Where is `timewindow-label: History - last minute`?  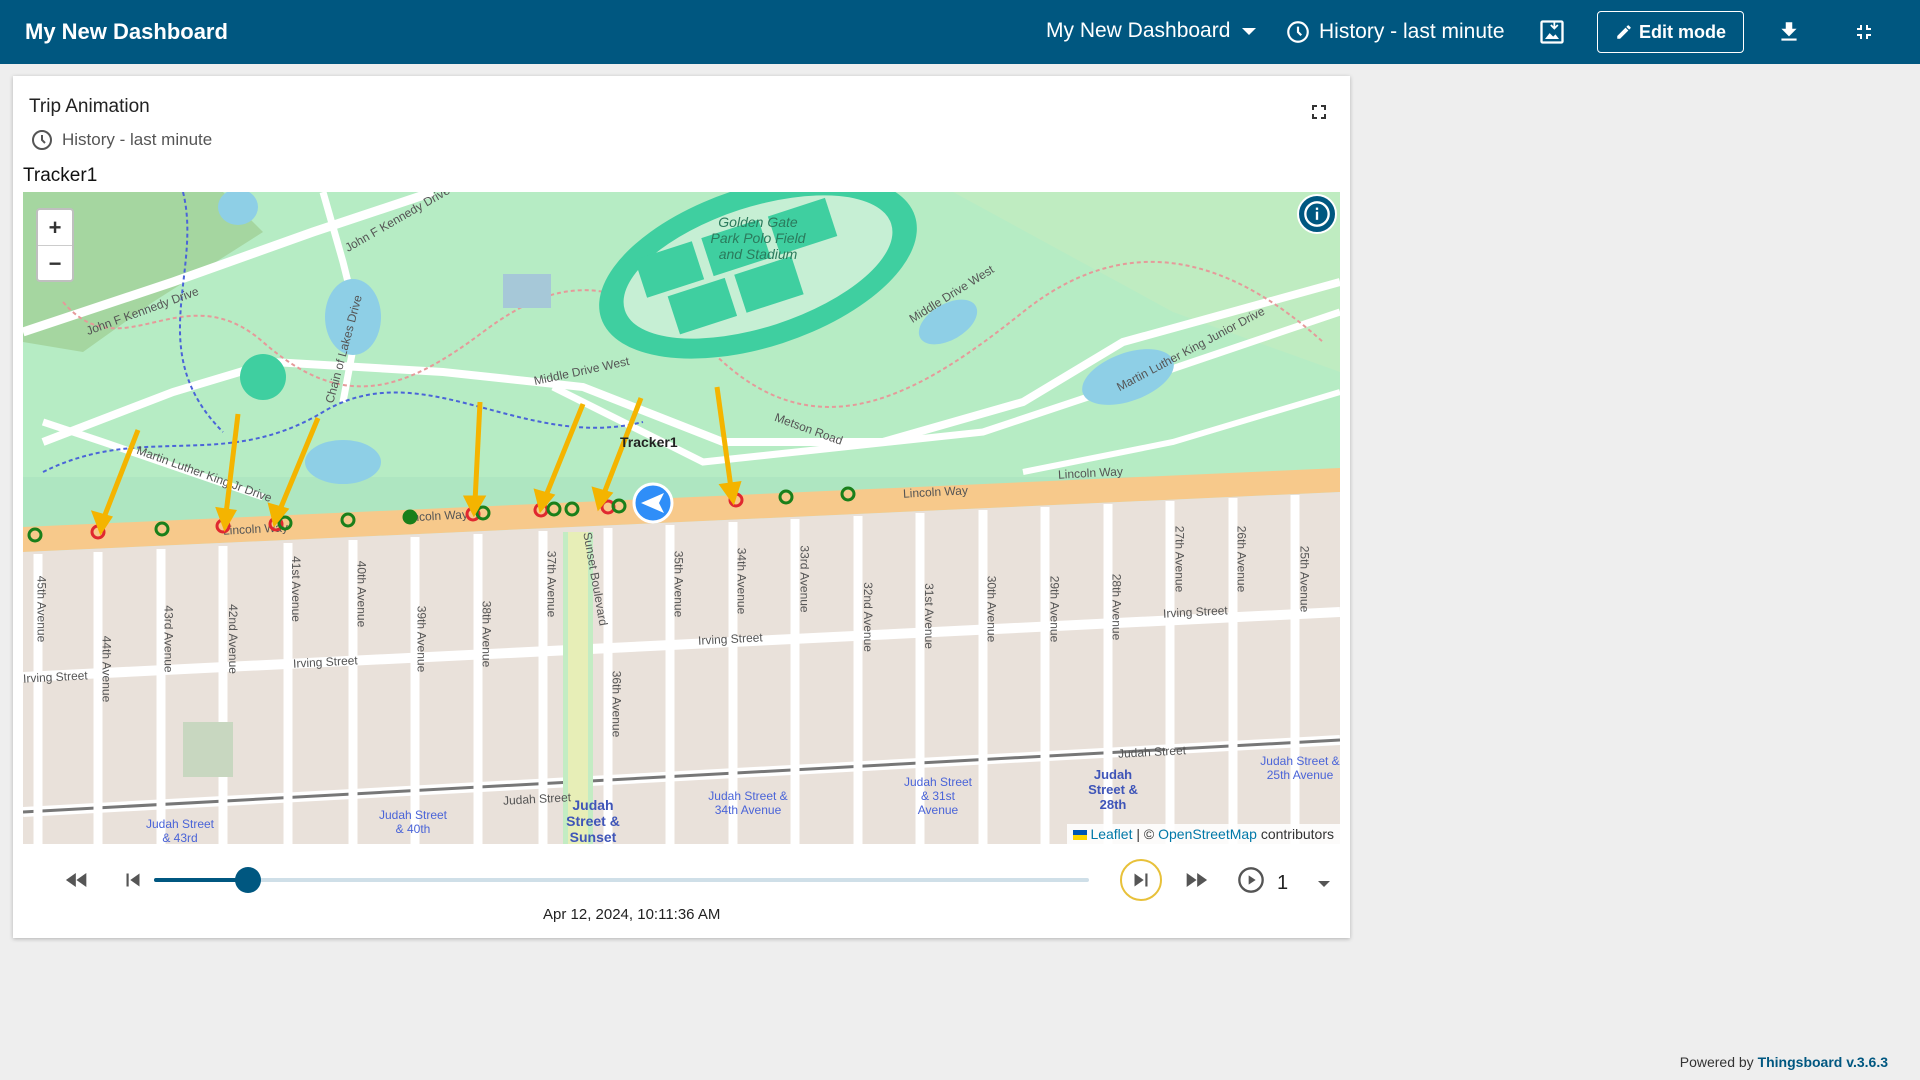
timewindow-label: History - last minute is located at coordinates (1412, 31).